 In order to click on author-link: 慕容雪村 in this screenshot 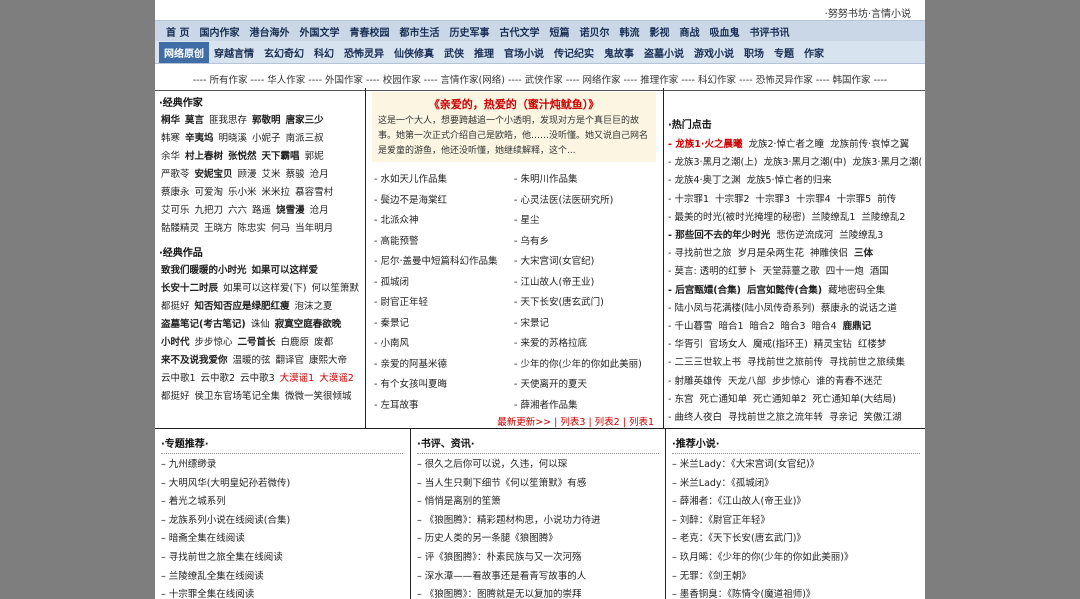, I will do `click(314, 192)`.